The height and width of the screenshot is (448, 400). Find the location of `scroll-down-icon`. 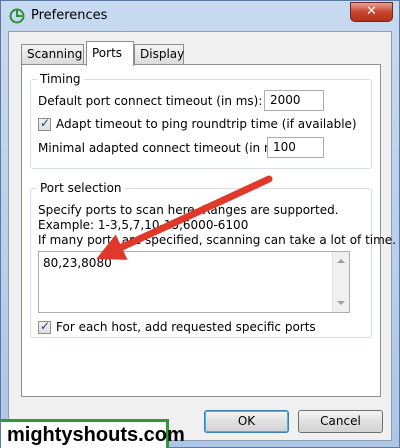

scroll-down-icon is located at coordinates (341, 303).